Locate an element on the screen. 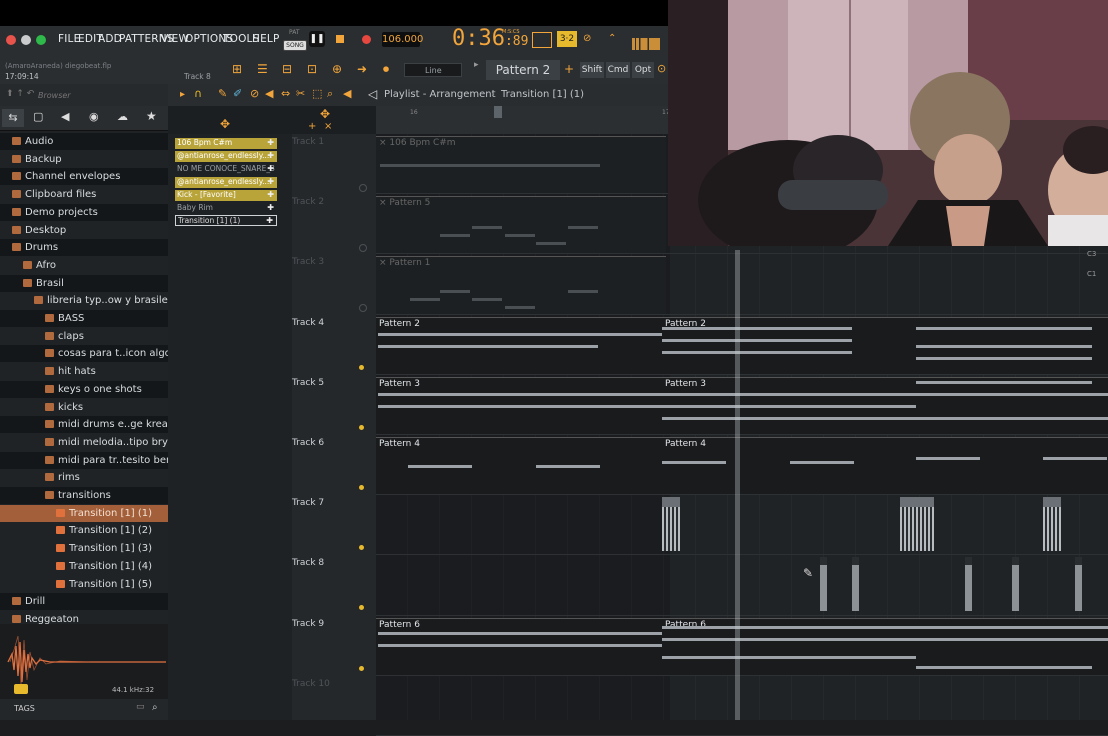  record-button is located at coordinates (366, 39).